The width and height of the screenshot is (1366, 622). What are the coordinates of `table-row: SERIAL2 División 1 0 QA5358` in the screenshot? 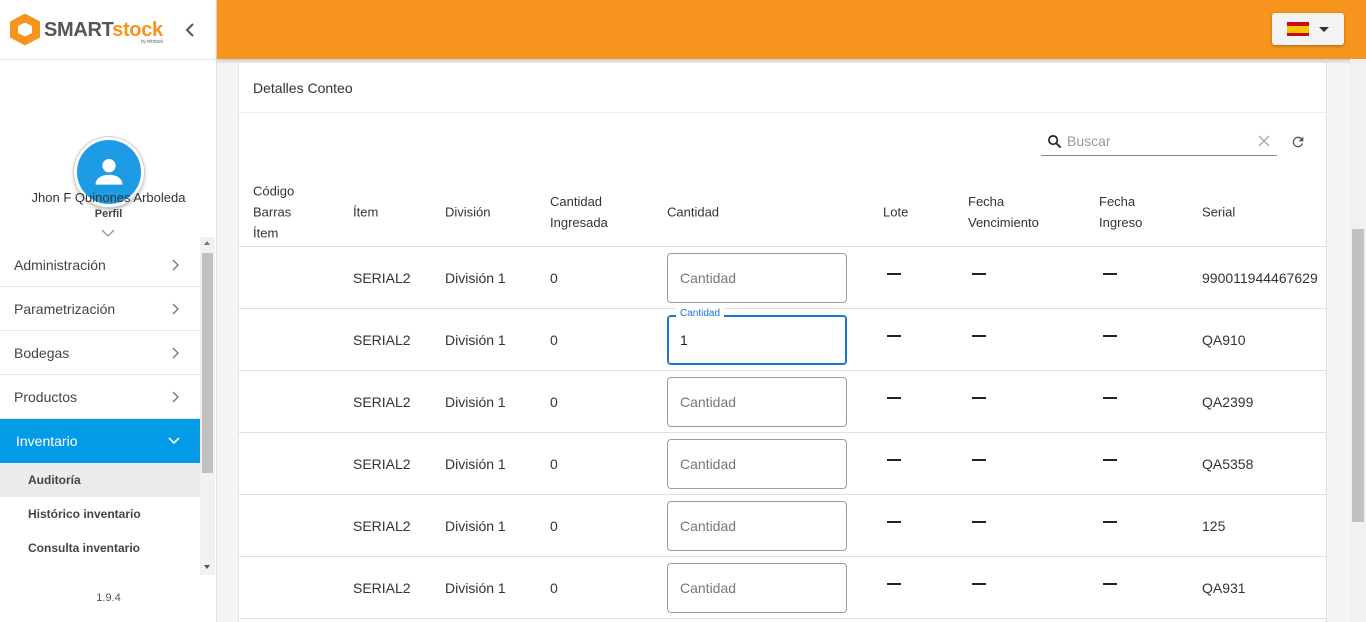 It's located at (782, 464).